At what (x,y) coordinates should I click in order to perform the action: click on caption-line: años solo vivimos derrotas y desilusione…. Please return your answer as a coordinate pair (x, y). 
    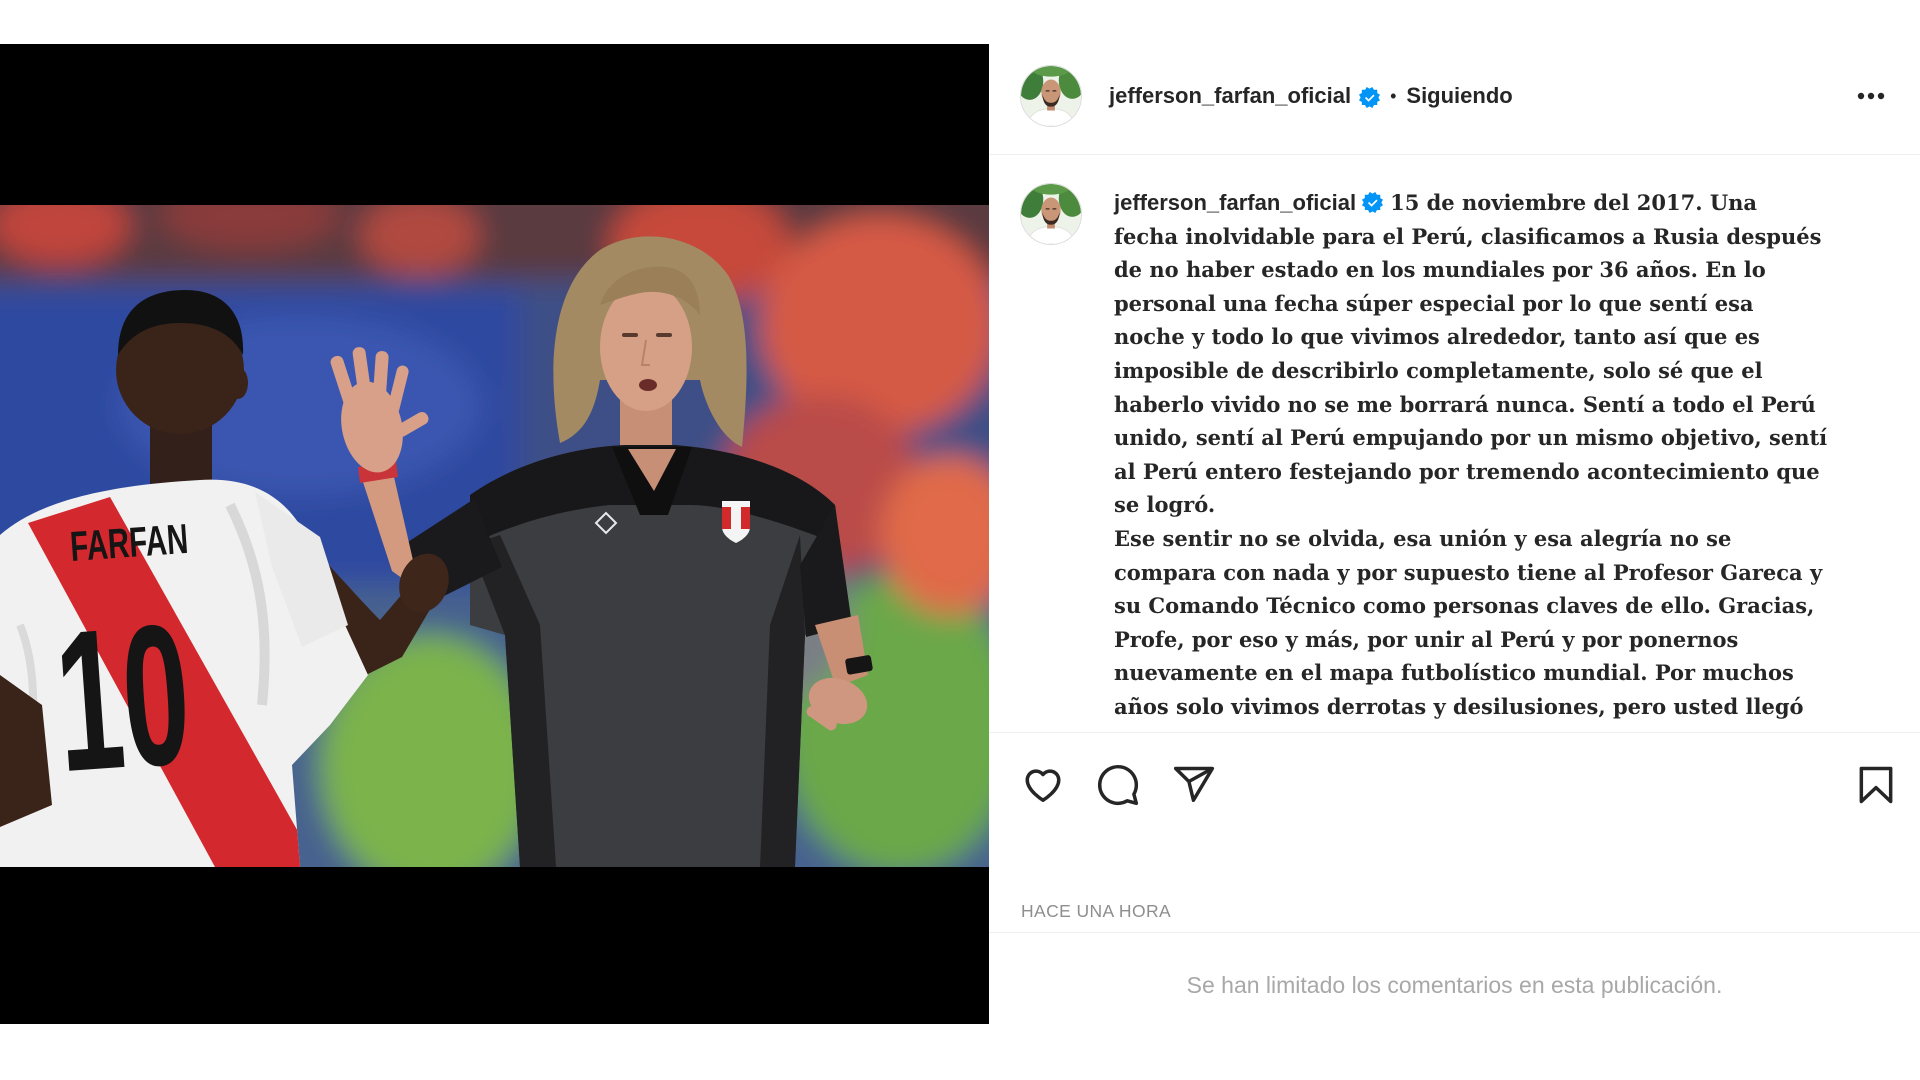
    Looking at the image, I should click on (1459, 706).